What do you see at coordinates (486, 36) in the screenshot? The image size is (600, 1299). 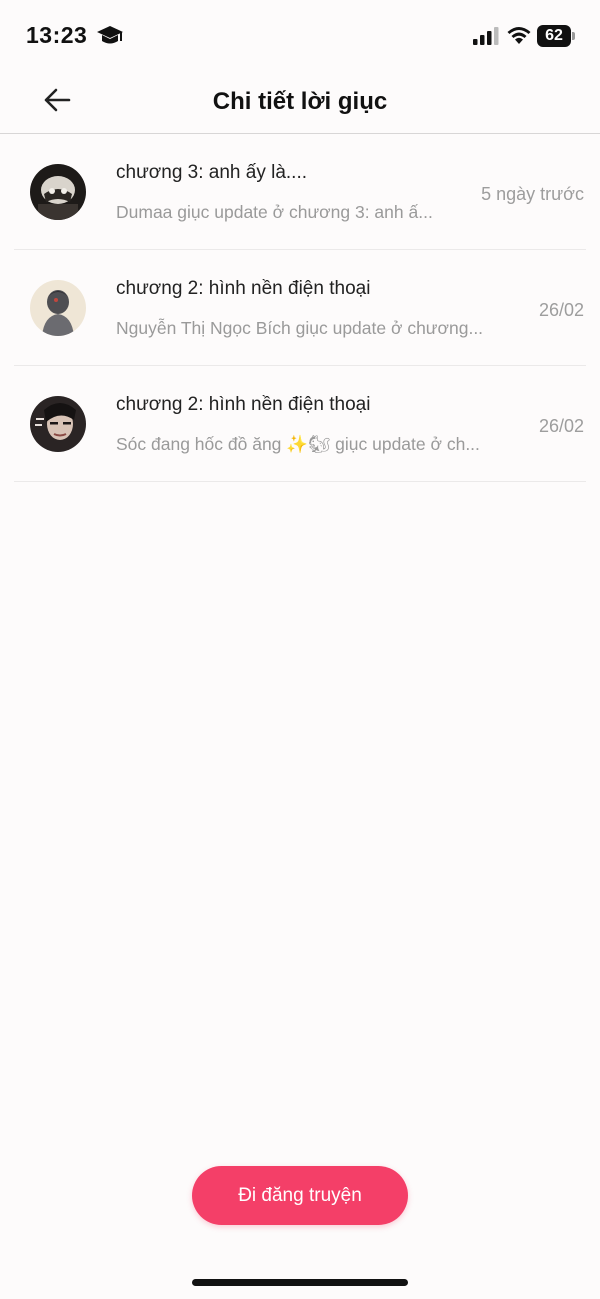 I see `cellular-signal-icon` at bounding box center [486, 36].